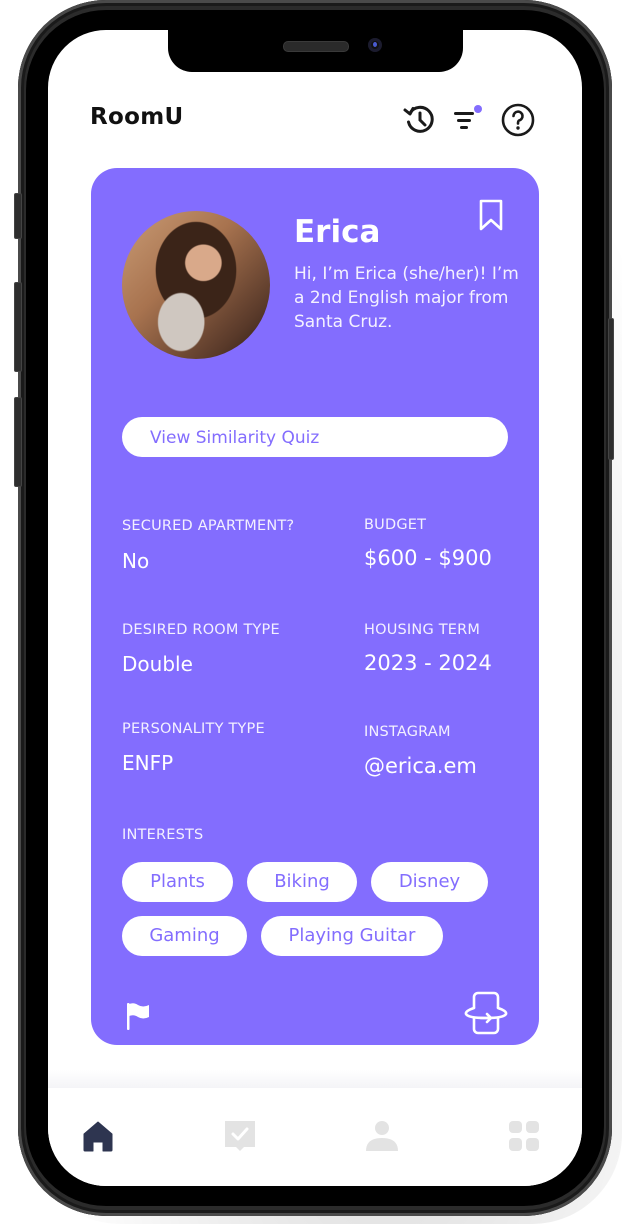 Image resolution: width=622 pixels, height=1224 pixels. Describe the element at coordinates (375, 45) in the screenshot. I see `camera` at that location.